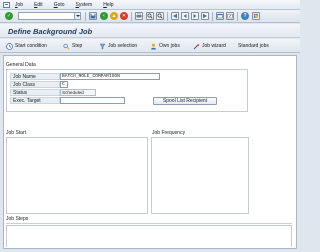 This screenshot has height=252, width=320. I want to click on step-button: Step, so click(72, 46).